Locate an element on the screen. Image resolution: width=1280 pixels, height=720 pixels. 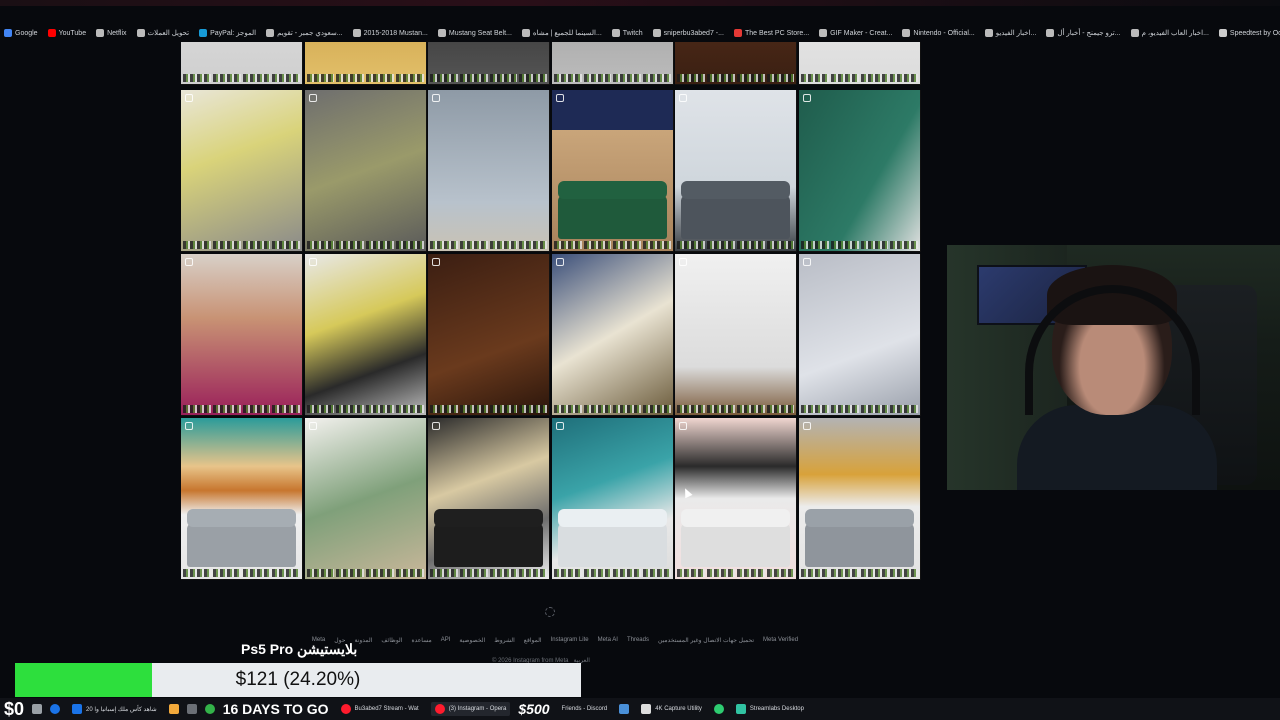
youtube-icon is located at coordinates (51, 33).